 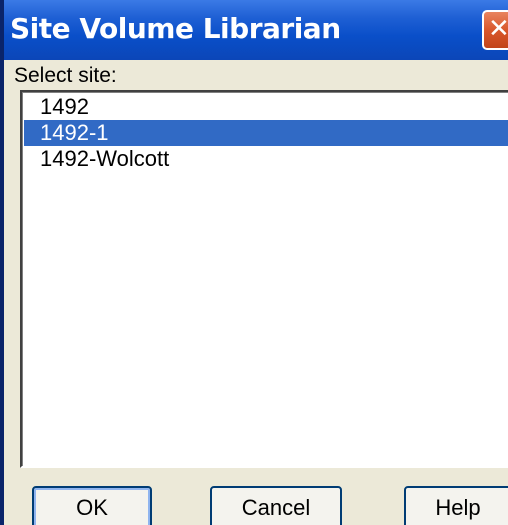 What do you see at coordinates (266, 159) in the screenshot?
I see `site-list-item: 1492-Wolcott` at bounding box center [266, 159].